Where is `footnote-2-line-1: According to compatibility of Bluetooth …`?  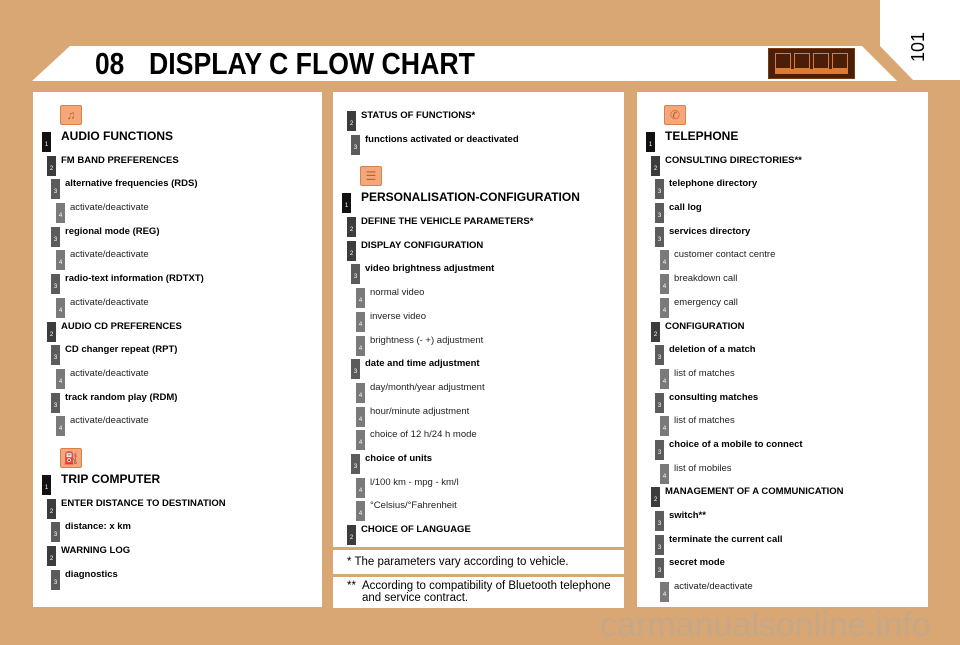
footnote-2-line-1: According to compatibility of Bluetooth … is located at coordinates (486, 586).